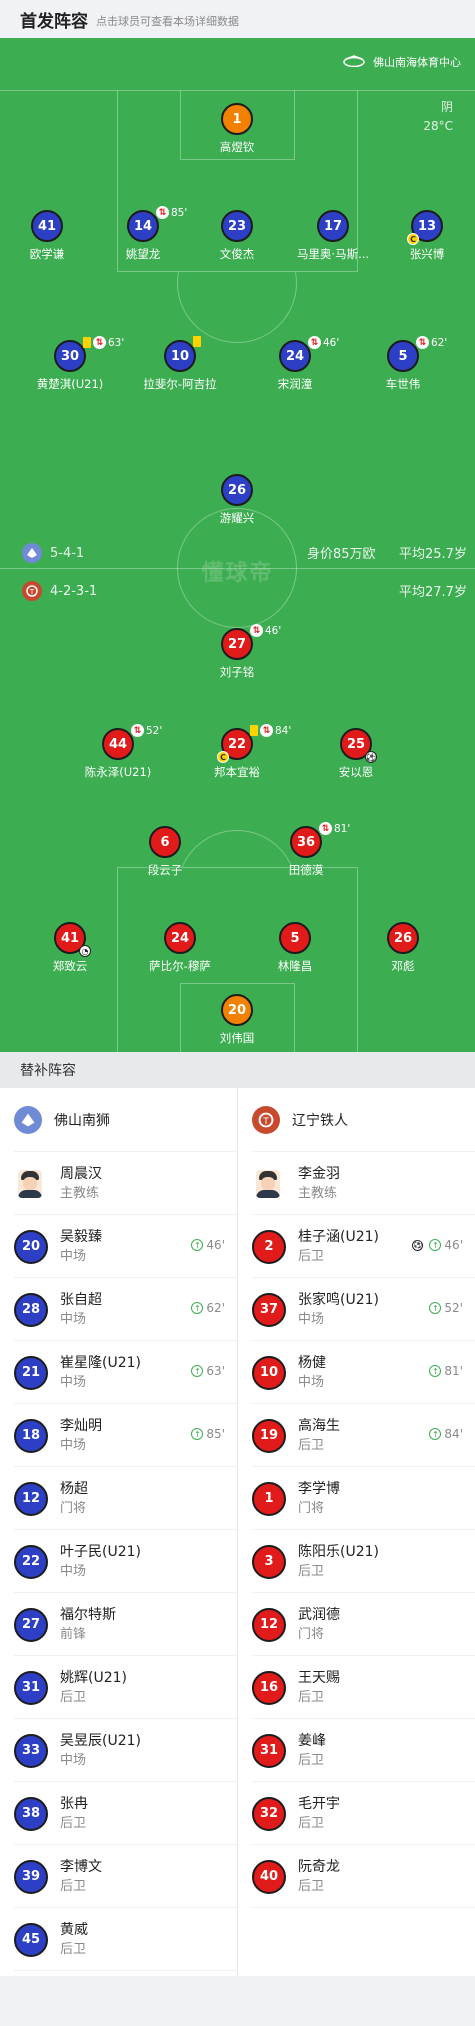 This screenshot has width=475, height=2026. Describe the element at coordinates (85, 951) in the screenshot. I see `assist-icon: ◔` at that location.